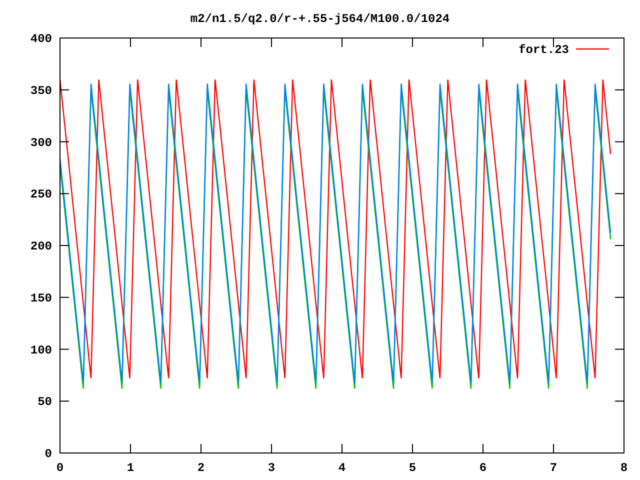 The height and width of the screenshot is (480, 640). I want to click on axis-tick-label: 2, so click(201, 468).